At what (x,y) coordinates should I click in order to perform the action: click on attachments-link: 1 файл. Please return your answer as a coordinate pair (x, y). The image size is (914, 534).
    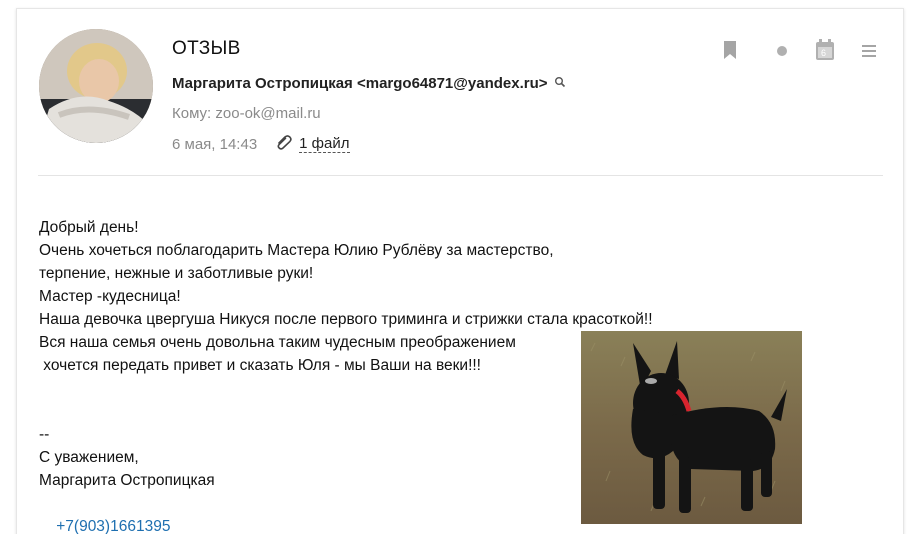
    Looking at the image, I should click on (324, 144).